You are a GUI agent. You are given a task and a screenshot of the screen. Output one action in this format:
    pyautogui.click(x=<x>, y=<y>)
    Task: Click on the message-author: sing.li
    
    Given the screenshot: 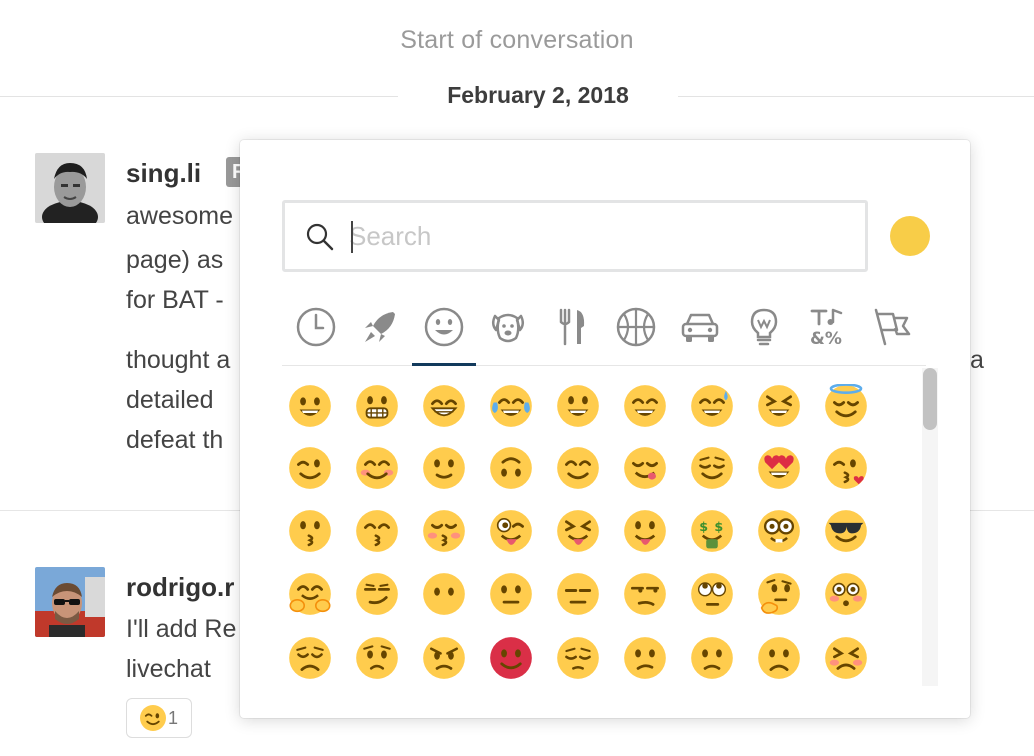 What is the action you would take?
    pyautogui.click(x=163, y=173)
    